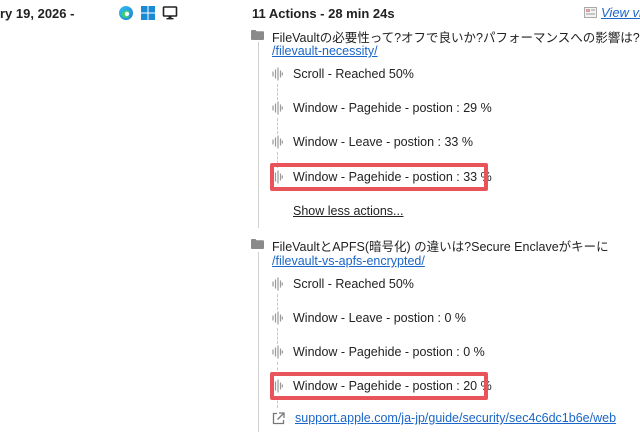 Image resolution: width=640 pixels, height=432 pixels. Describe the element at coordinates (170, 13) in the screenshot. I see `desktop-icon` at that location.